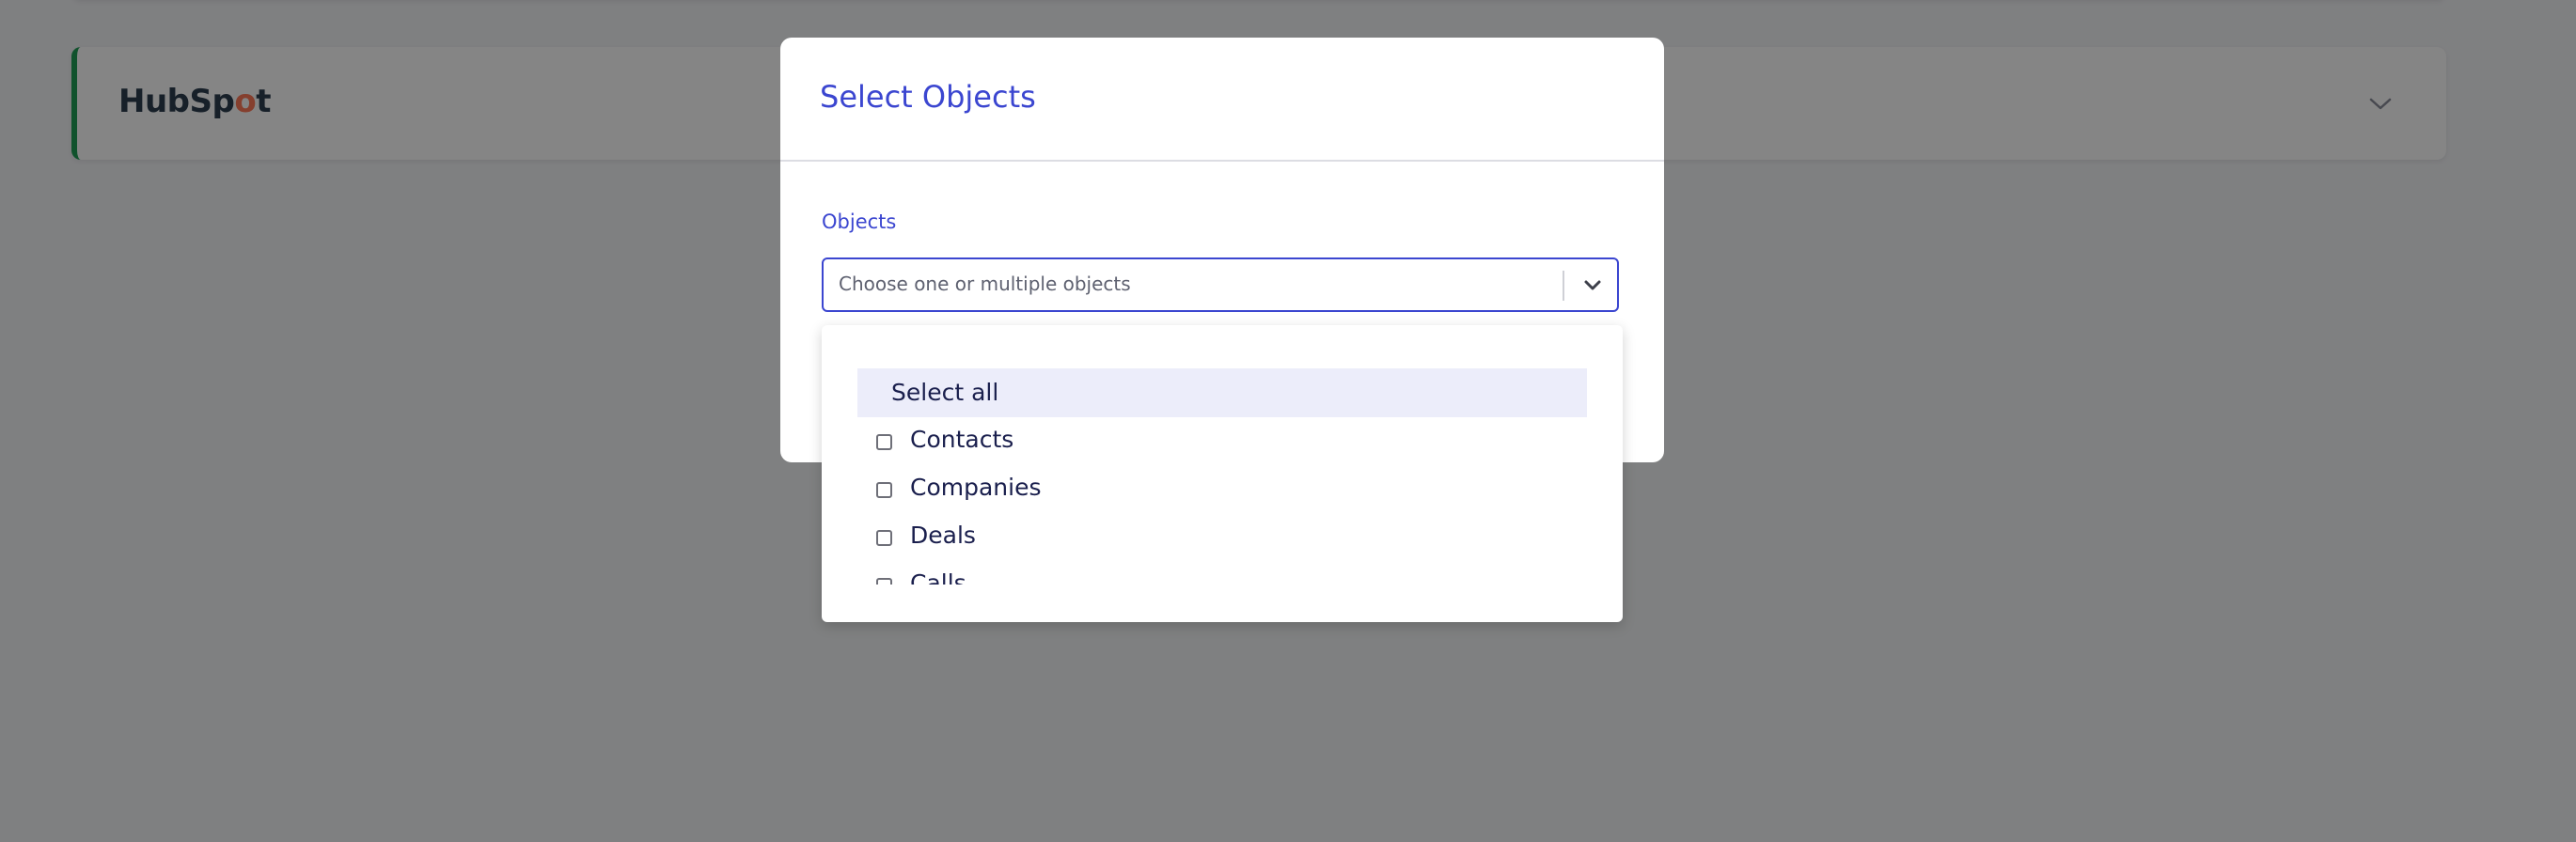  What do you see at coordinates (1220, 284) in the screenshot?
I see `objects-select: Choose one or multiple objects` at bounding box center [1220, 284].